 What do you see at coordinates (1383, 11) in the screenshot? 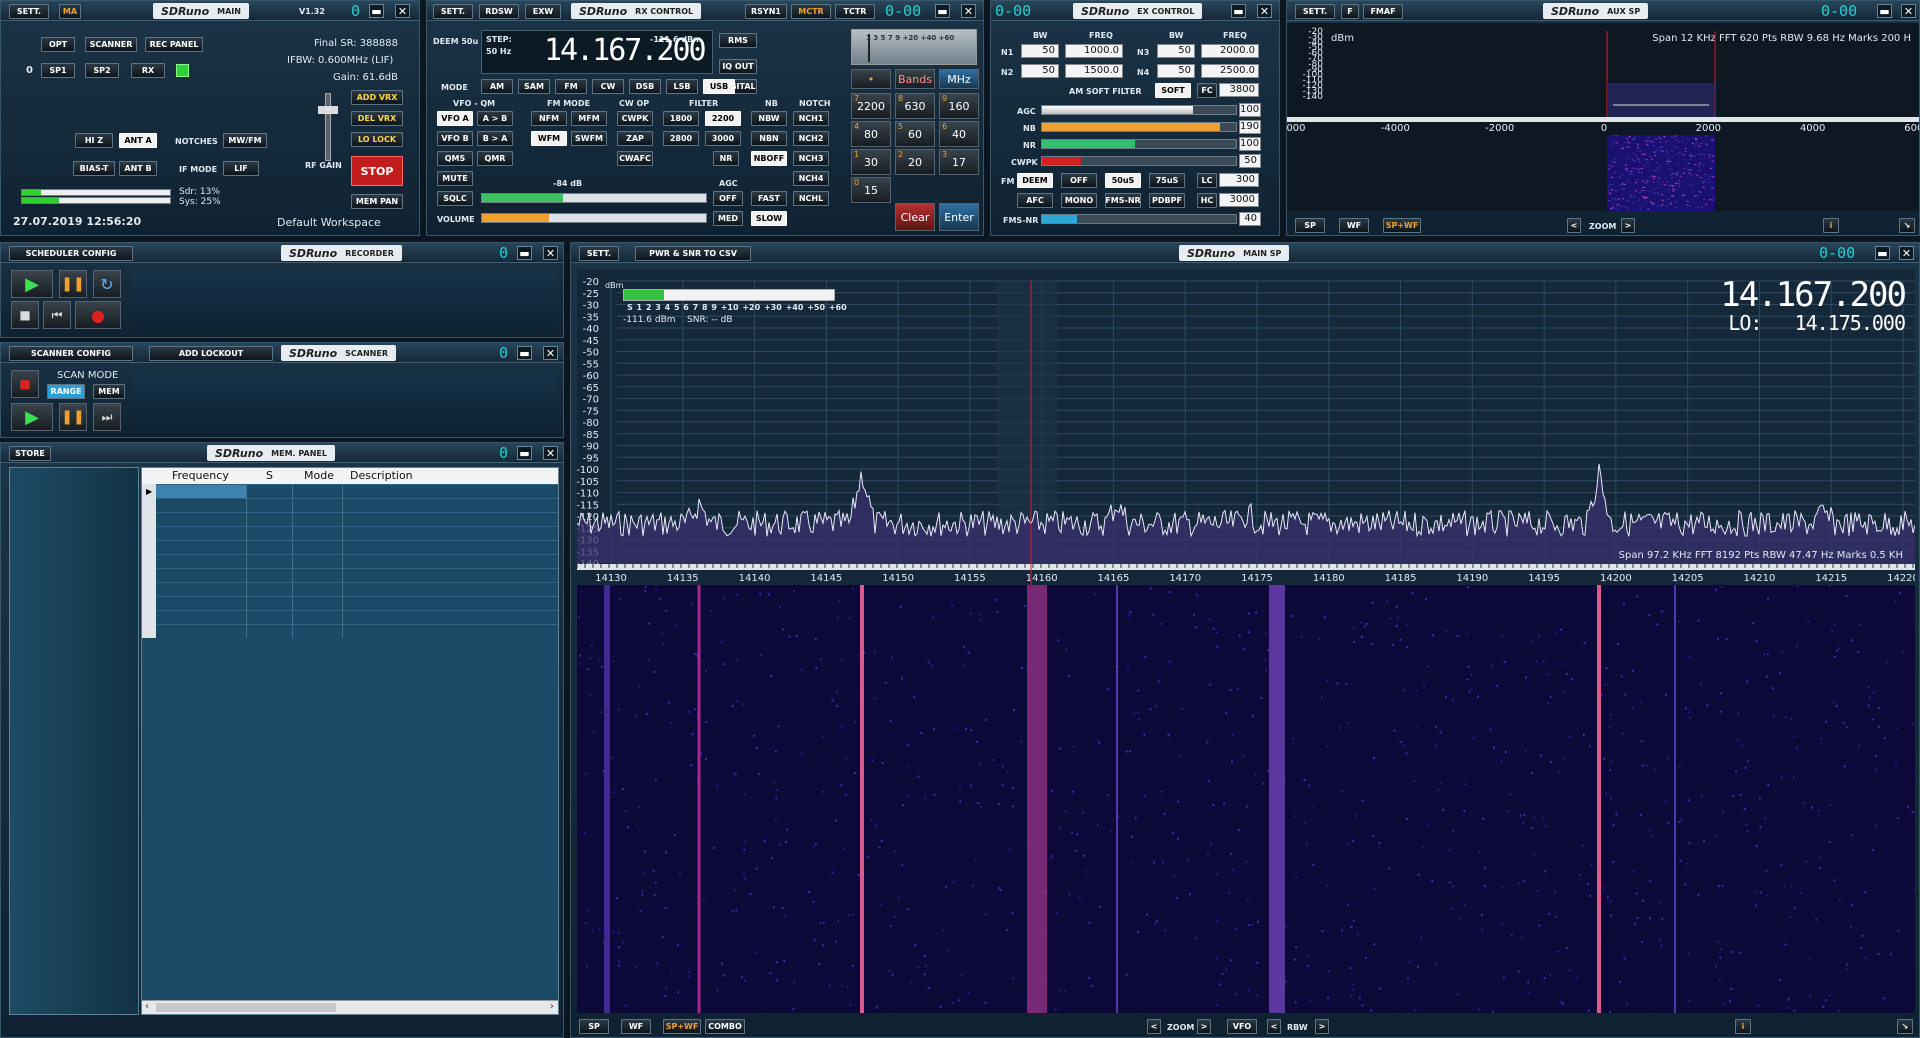
I see `fmaf-button: FMAF` at bounding box center [1383, 11].